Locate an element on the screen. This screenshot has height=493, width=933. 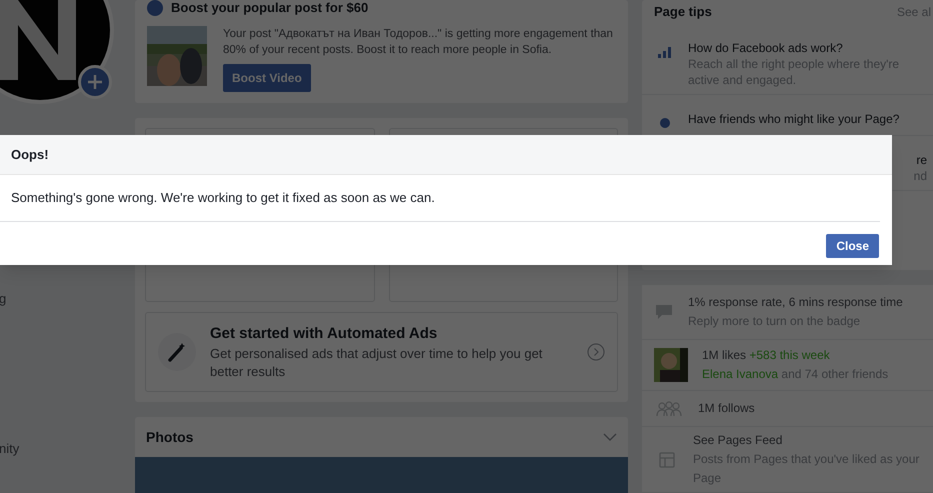
photos-title: Photos is located at coordinates (170, 437).